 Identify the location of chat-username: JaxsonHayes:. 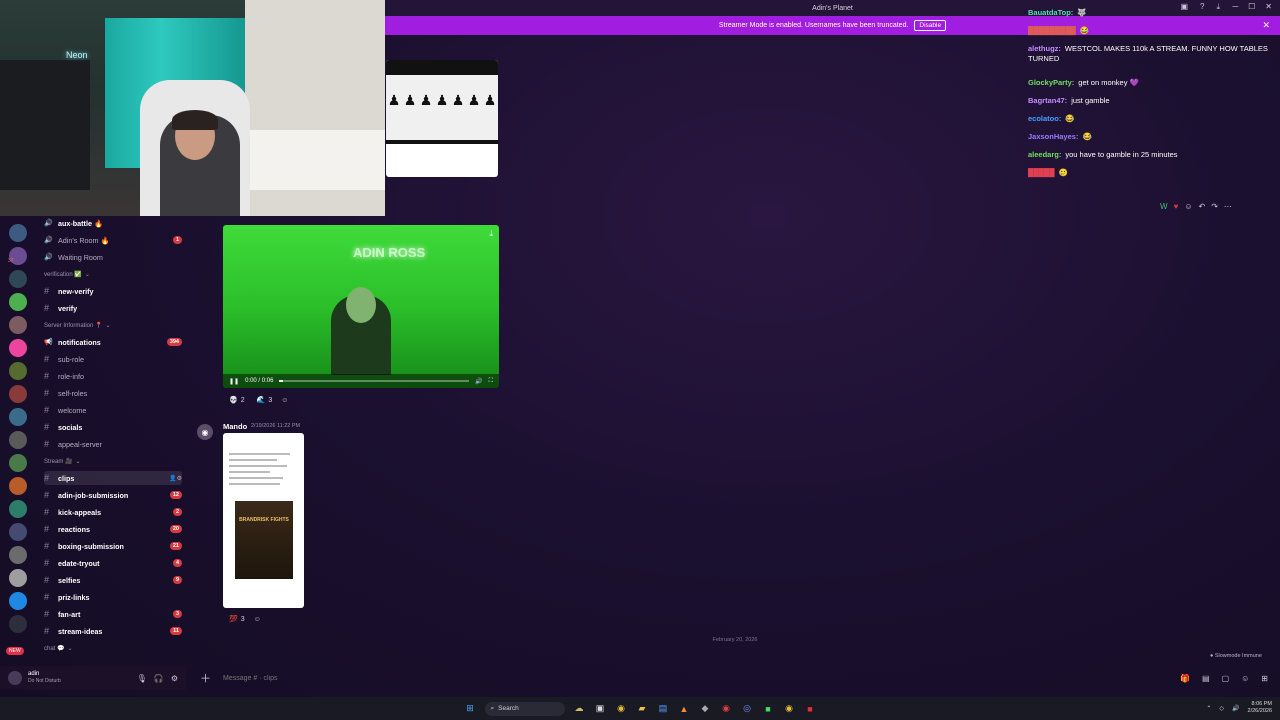
(1053, 136).